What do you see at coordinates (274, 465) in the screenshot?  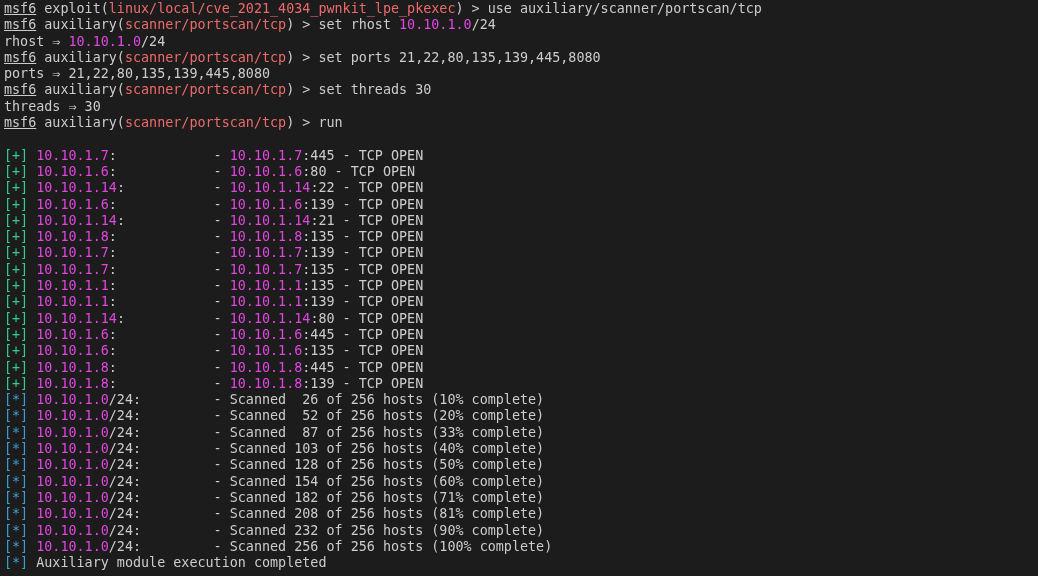 I see `terminal-line: [*] 10.10.1.0/24: - Scanned 128 of 256 hosts (50% complete)` at bounding box center [274, 465].